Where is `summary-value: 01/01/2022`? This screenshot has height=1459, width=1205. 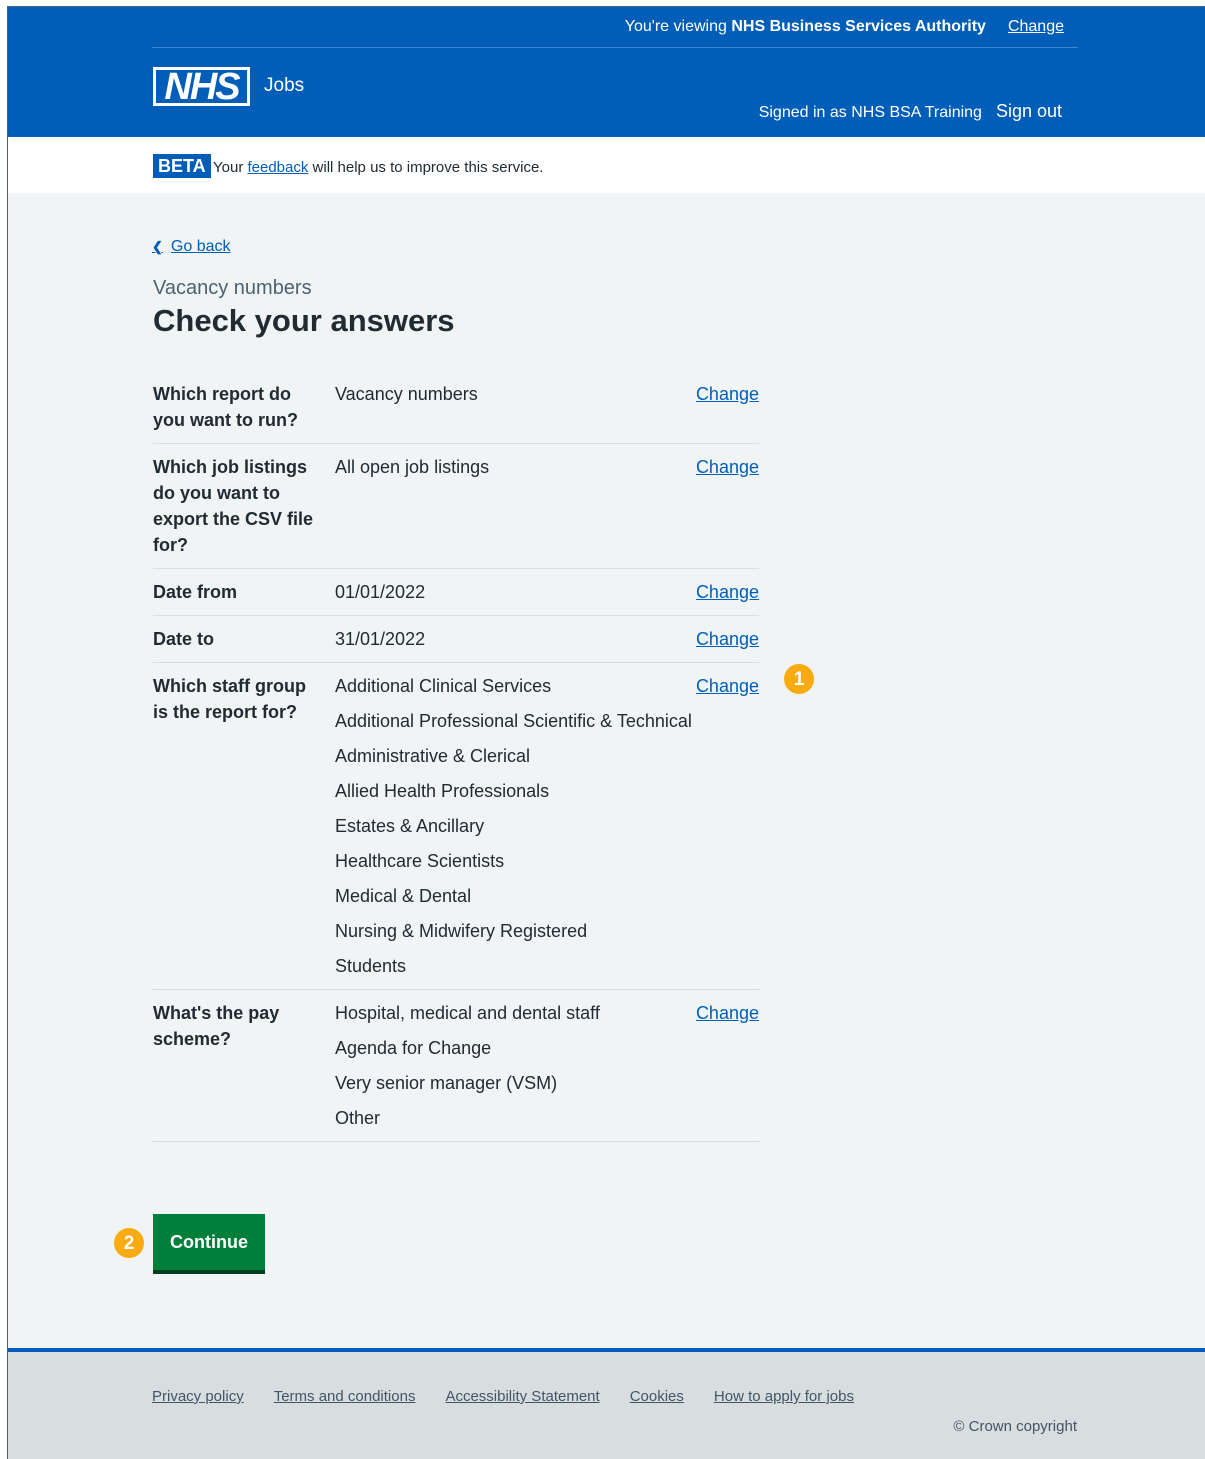
summary-value: 01/01/2022 is located at coordinates (380, 592).